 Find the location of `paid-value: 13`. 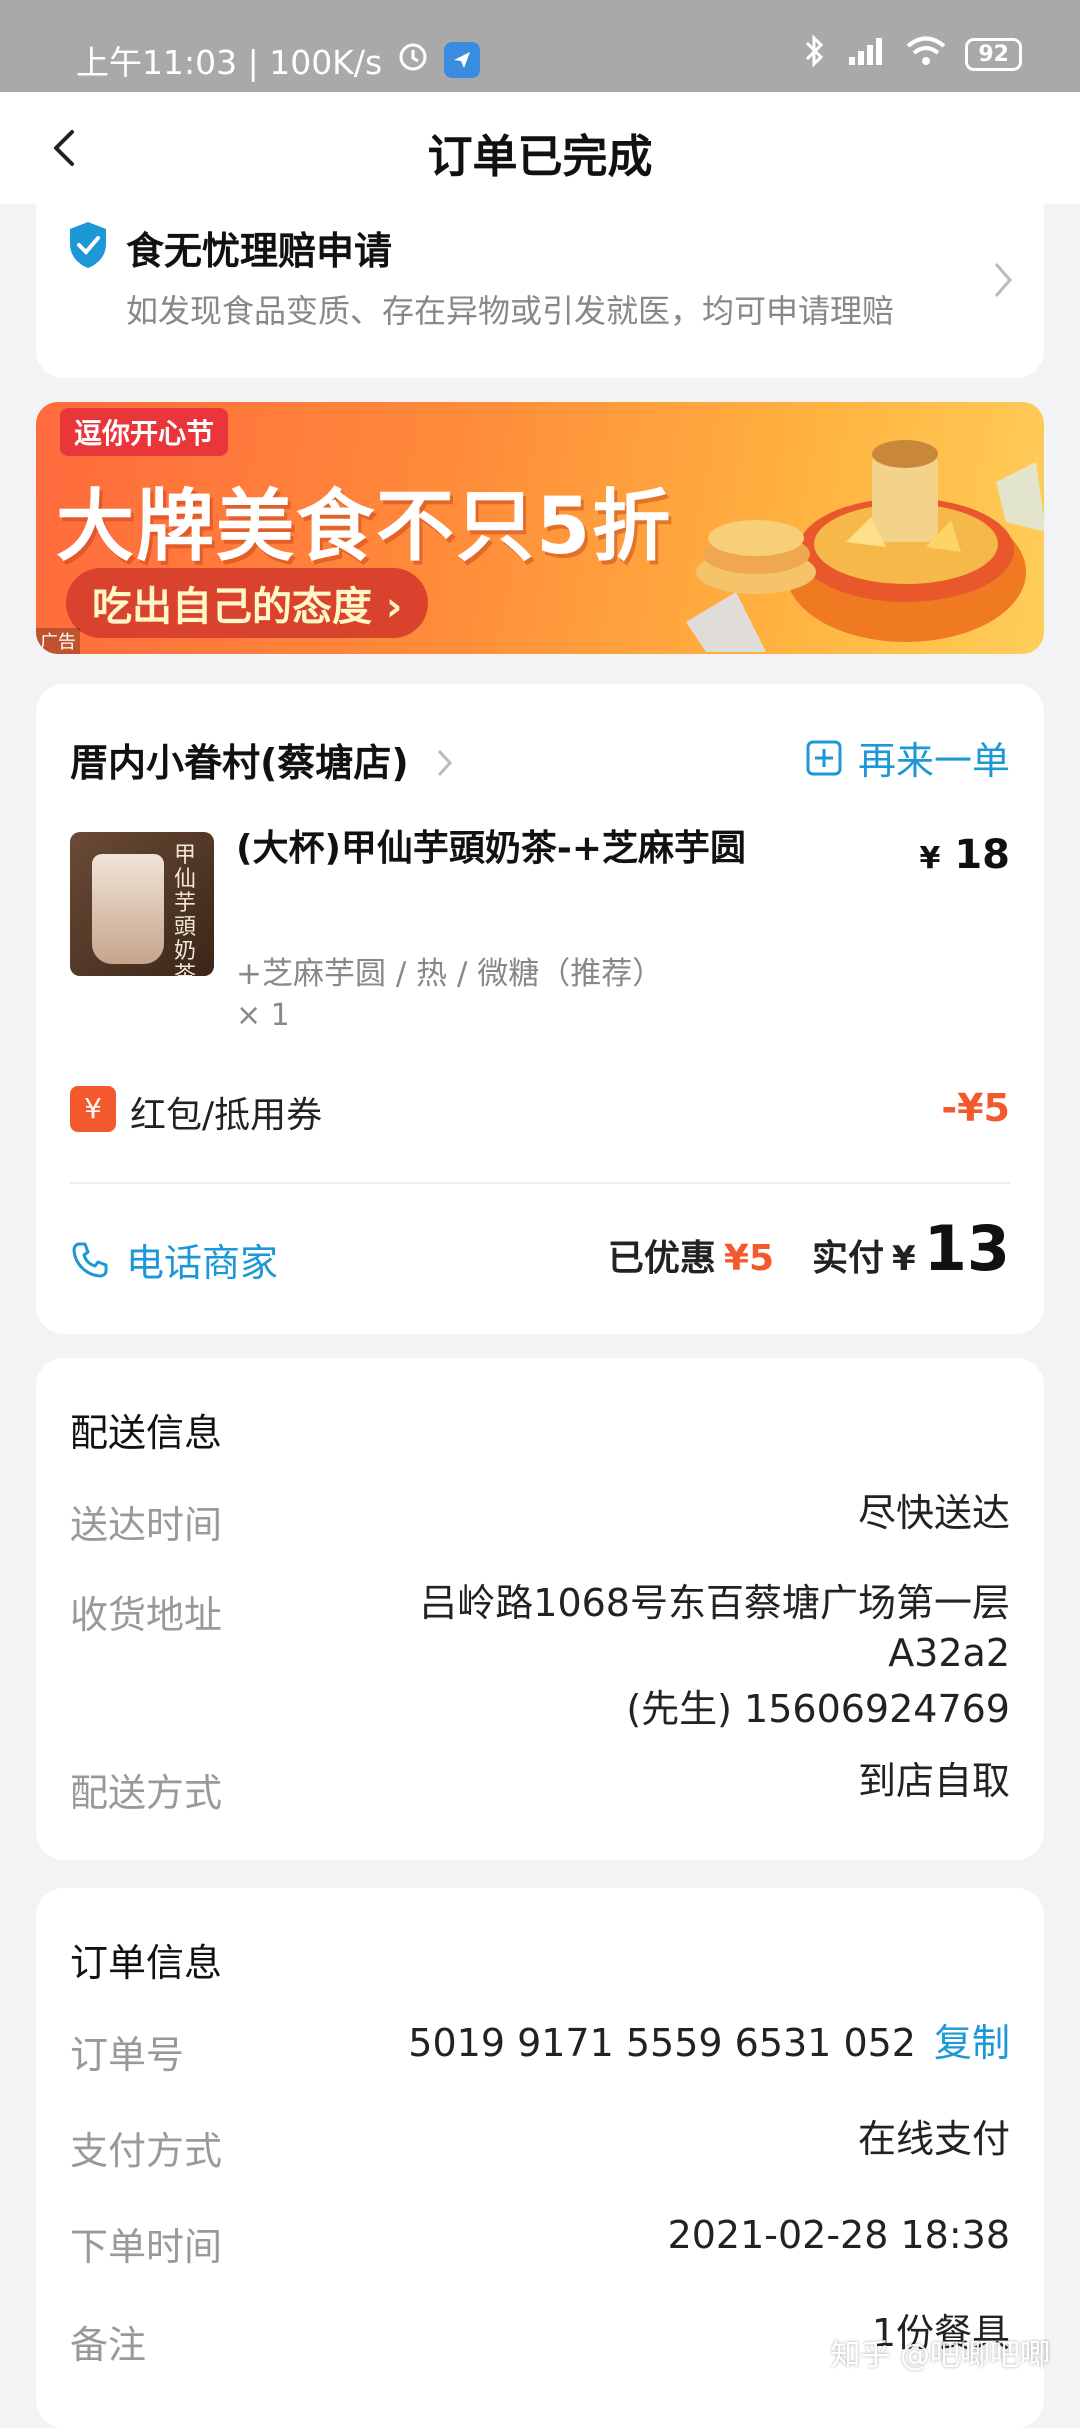

paid-value: 13 is located at coordinates (966, 1248).